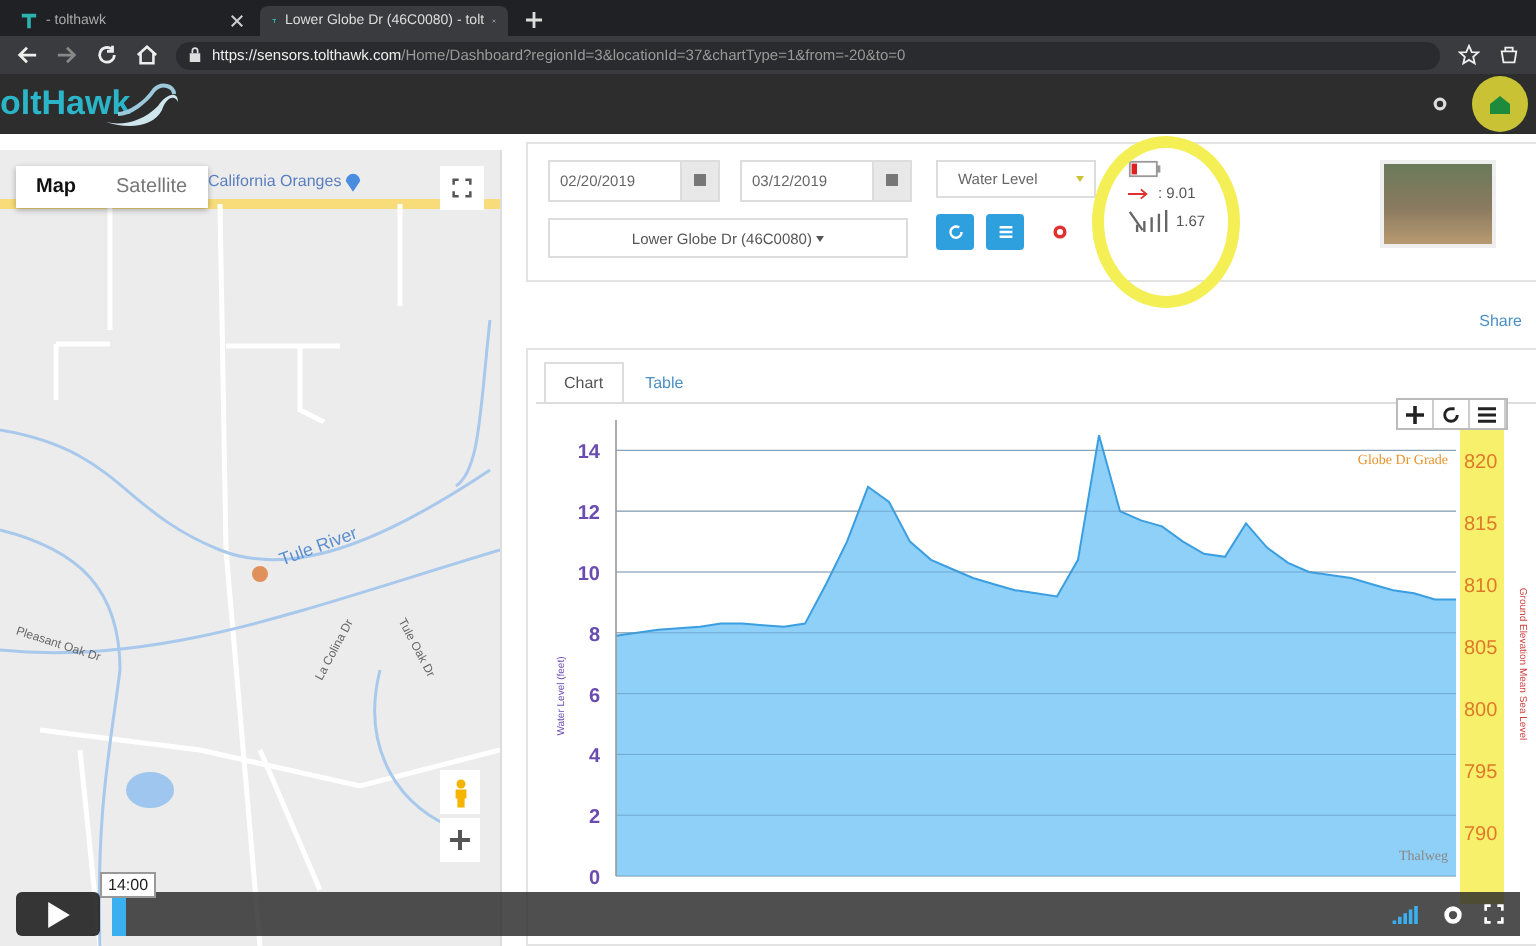 Image resolution: width=1536 pixels, height=946 pixels. What do you see at coordinates (195, 55) in the screenshot?
I see `lock-icon` at bounding box center [195, 55].